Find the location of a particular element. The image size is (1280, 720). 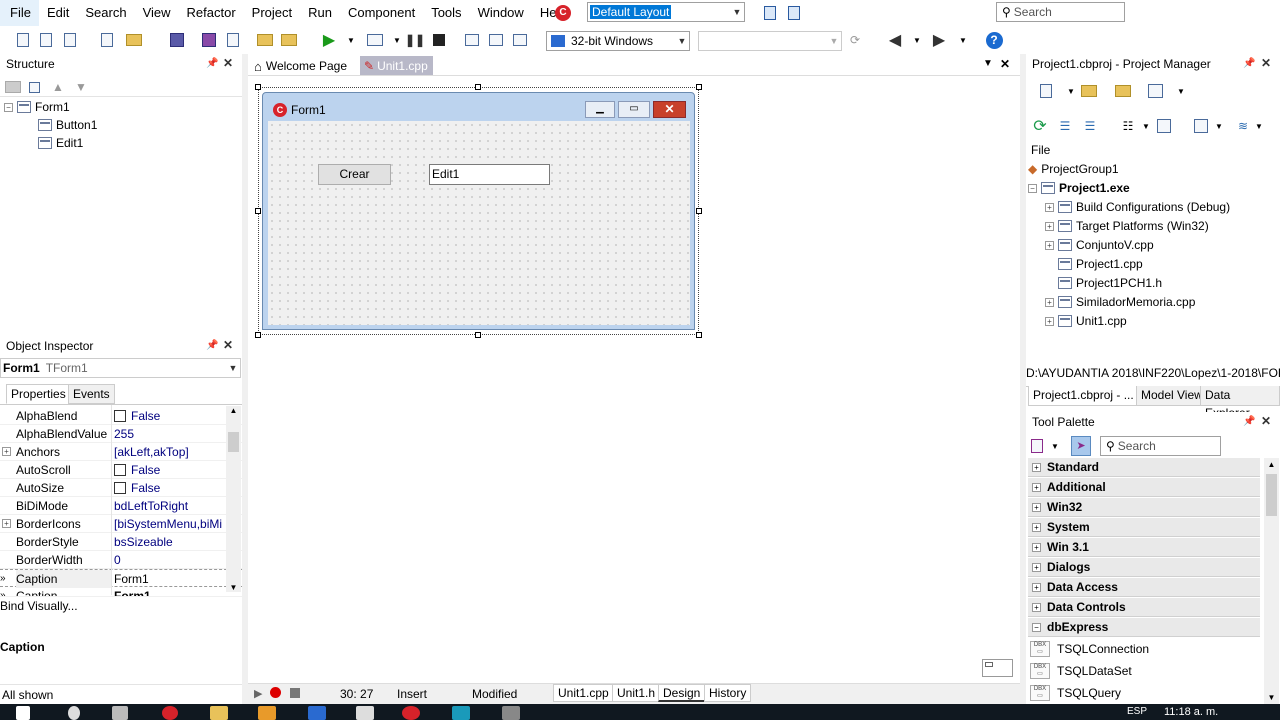

record-macro-icon is located at coordinates (275, 692).